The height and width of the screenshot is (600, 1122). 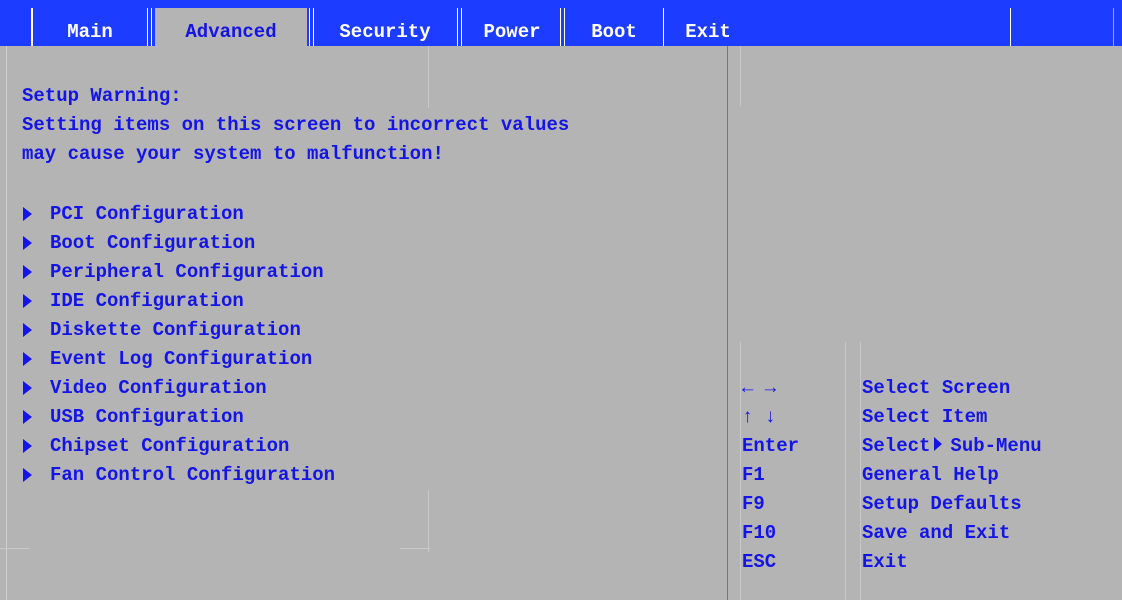 I want to click on menu-item-label: Video Configuration, so click(x=158, y=387).